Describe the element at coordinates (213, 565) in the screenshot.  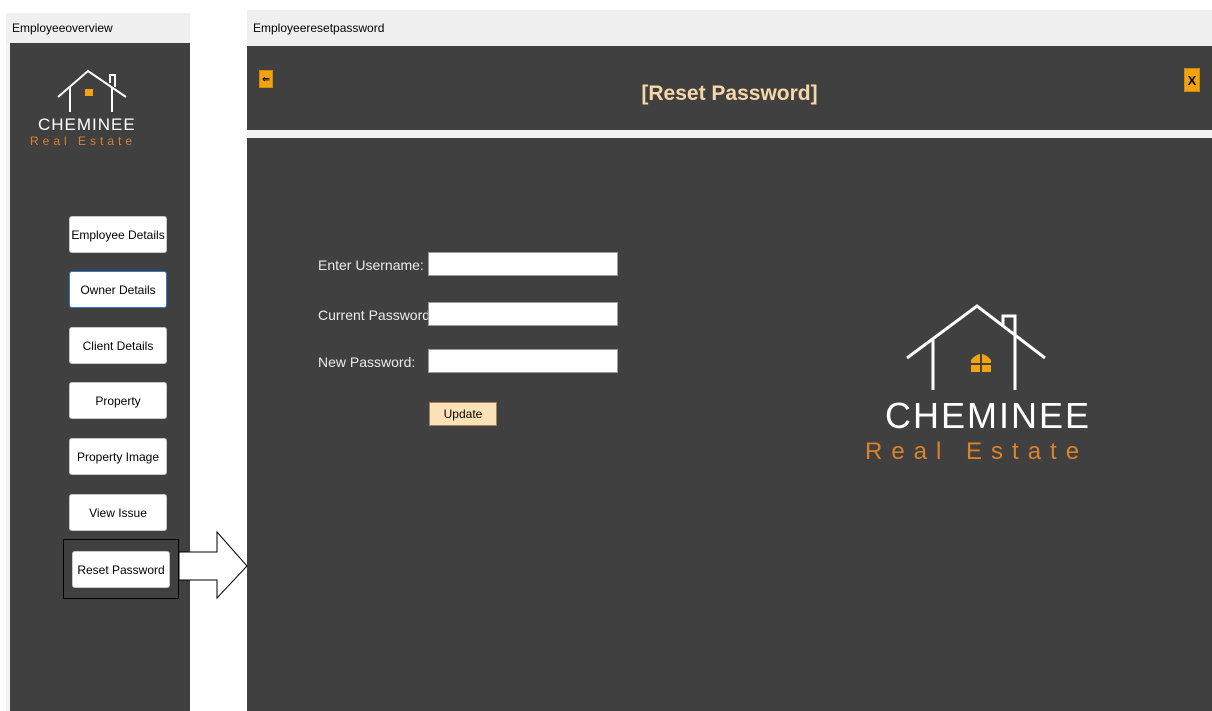
I see `flow-arrow-icon` at that location.